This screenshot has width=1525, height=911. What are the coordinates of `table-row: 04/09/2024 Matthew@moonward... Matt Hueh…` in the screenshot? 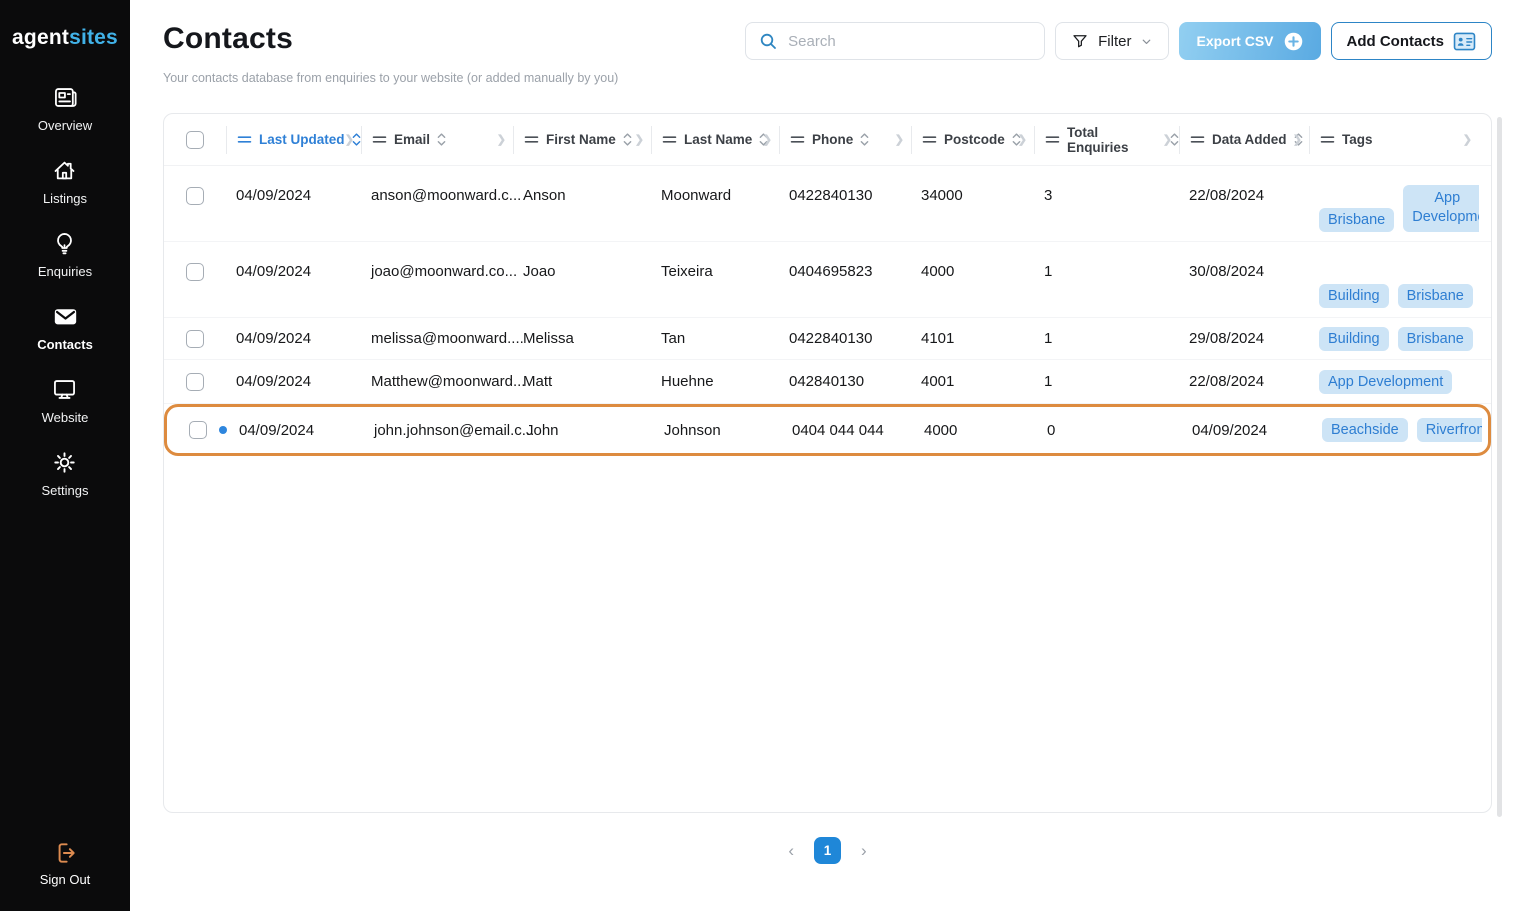 It's located at (827, 382).